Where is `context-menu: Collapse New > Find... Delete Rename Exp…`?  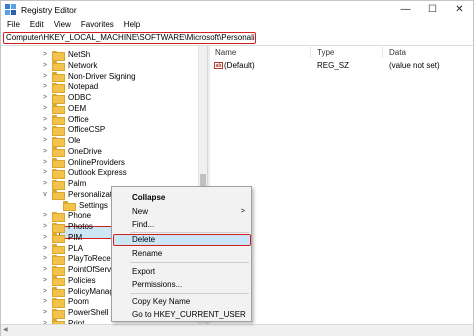 context-menu: Collapse New > Find... Delete Rename Exp… is located at coordinates (181, 254).